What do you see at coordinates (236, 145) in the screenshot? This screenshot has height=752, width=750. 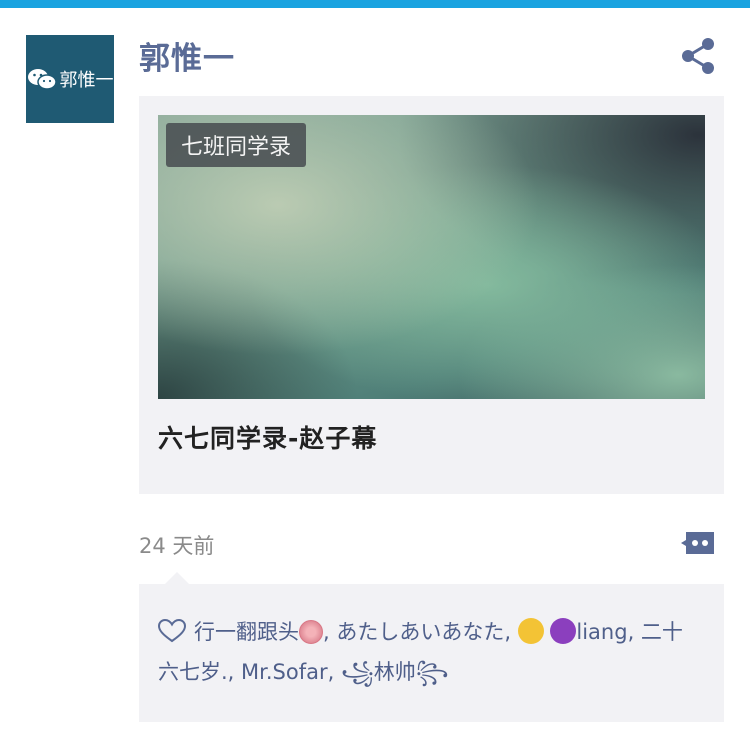 I see `cover-tag: 七班同学录` at bounding box center [236, 145].